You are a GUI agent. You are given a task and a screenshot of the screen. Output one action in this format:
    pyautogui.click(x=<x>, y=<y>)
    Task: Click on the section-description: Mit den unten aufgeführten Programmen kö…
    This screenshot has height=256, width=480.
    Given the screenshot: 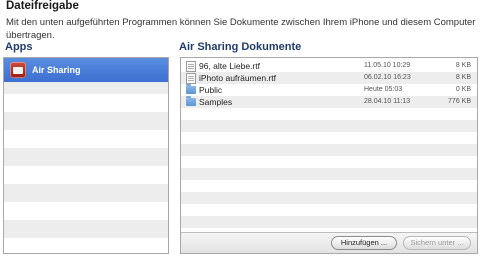 What is the action you would take?
    pyautogui.click(x=241, y=29)
    